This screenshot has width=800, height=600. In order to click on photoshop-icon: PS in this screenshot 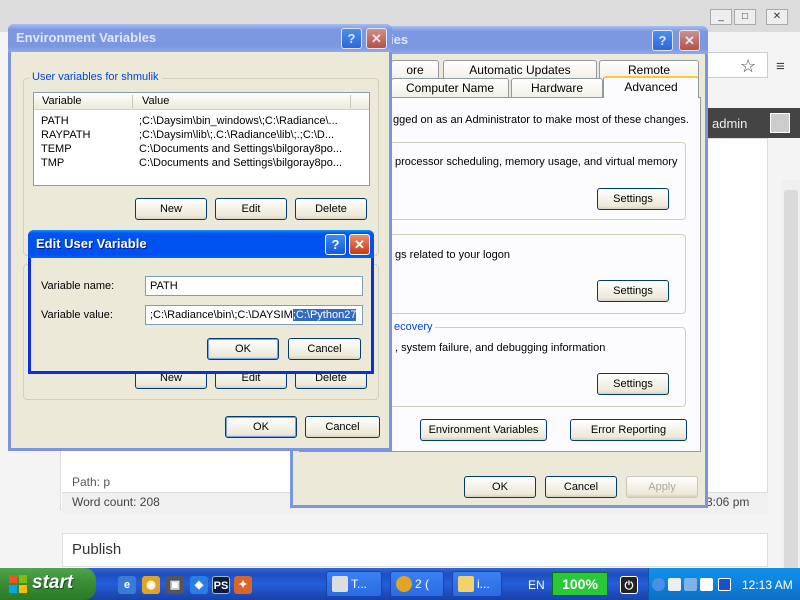, I will do `click(221, 585)`.